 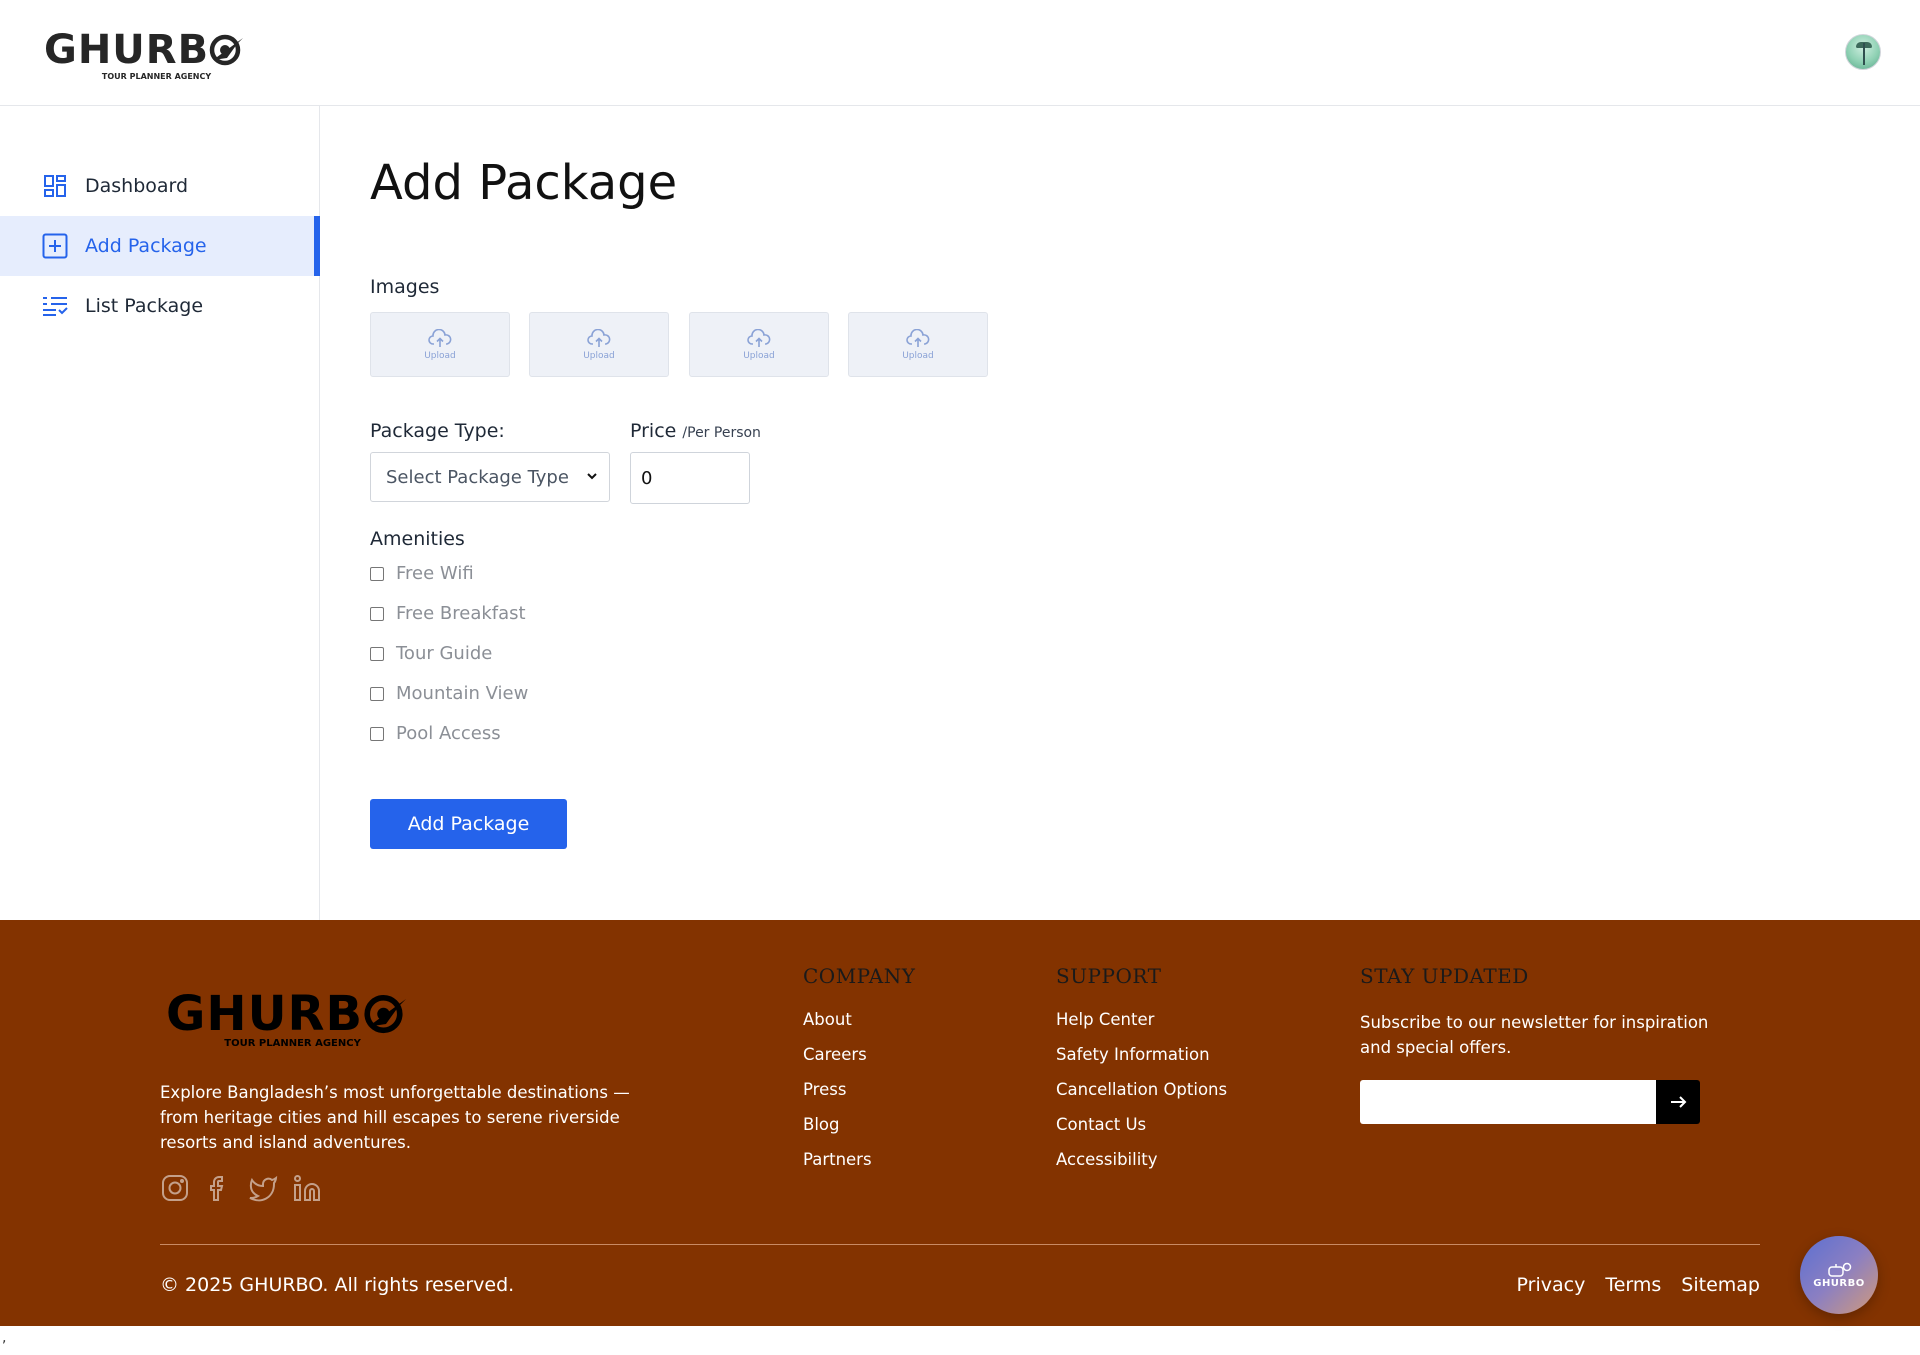 I want to click on bot-icon, so click(x=1840, y=1269).